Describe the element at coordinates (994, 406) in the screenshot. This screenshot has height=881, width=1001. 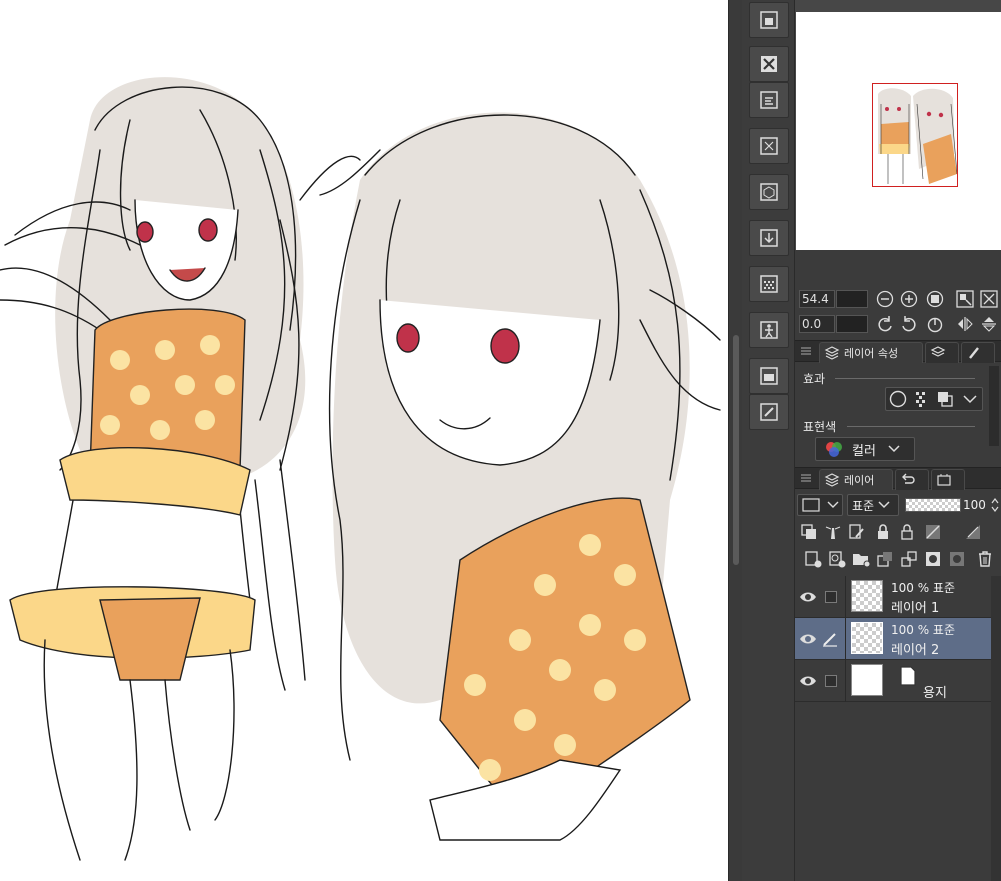
I see `layer-property-scrollbar` at that location.